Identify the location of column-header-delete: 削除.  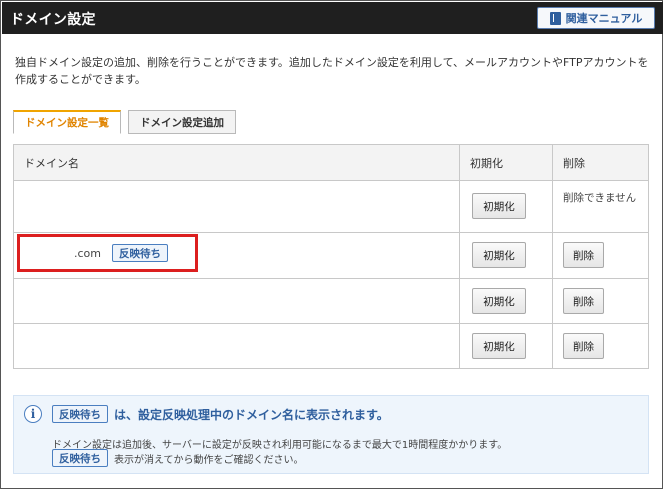
(600, 162).